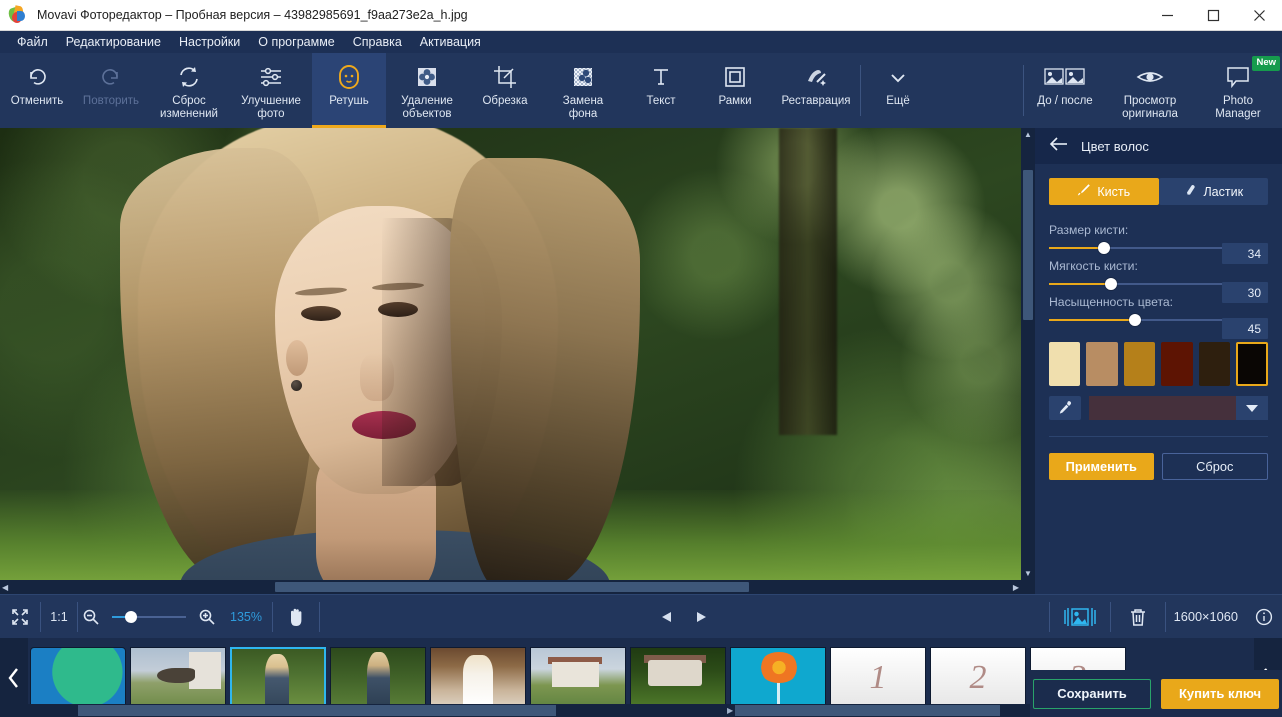 The height and width of the screenshot is (717, 1282). Describe the element at coordinates (1059, 146) in the screenshot. I see `arrow-left-icon` at that location.